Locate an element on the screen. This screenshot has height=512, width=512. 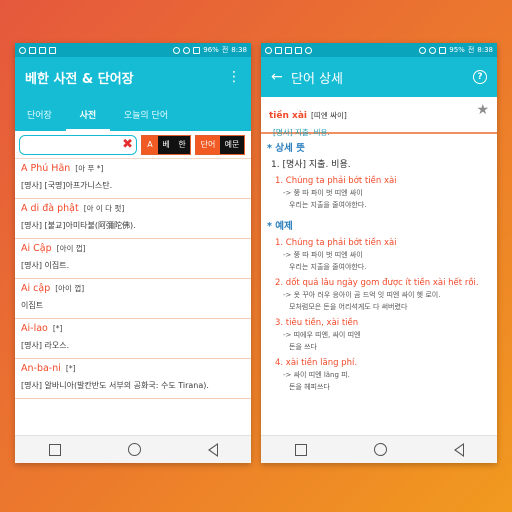
example-pronunciation: -> 싸이 띠엔 lãng 피. is located at coordinates (316, 375).